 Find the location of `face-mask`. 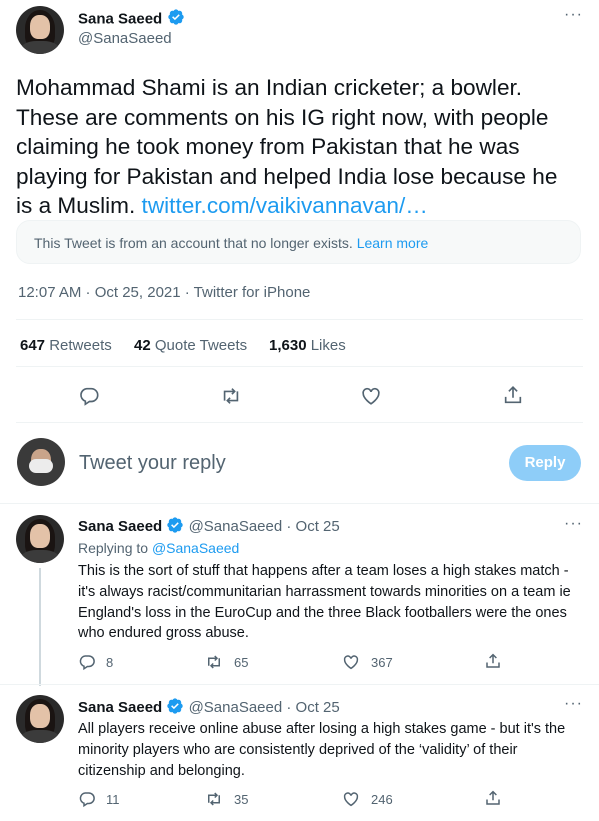

face-mask is located at coordinates (41, 466).